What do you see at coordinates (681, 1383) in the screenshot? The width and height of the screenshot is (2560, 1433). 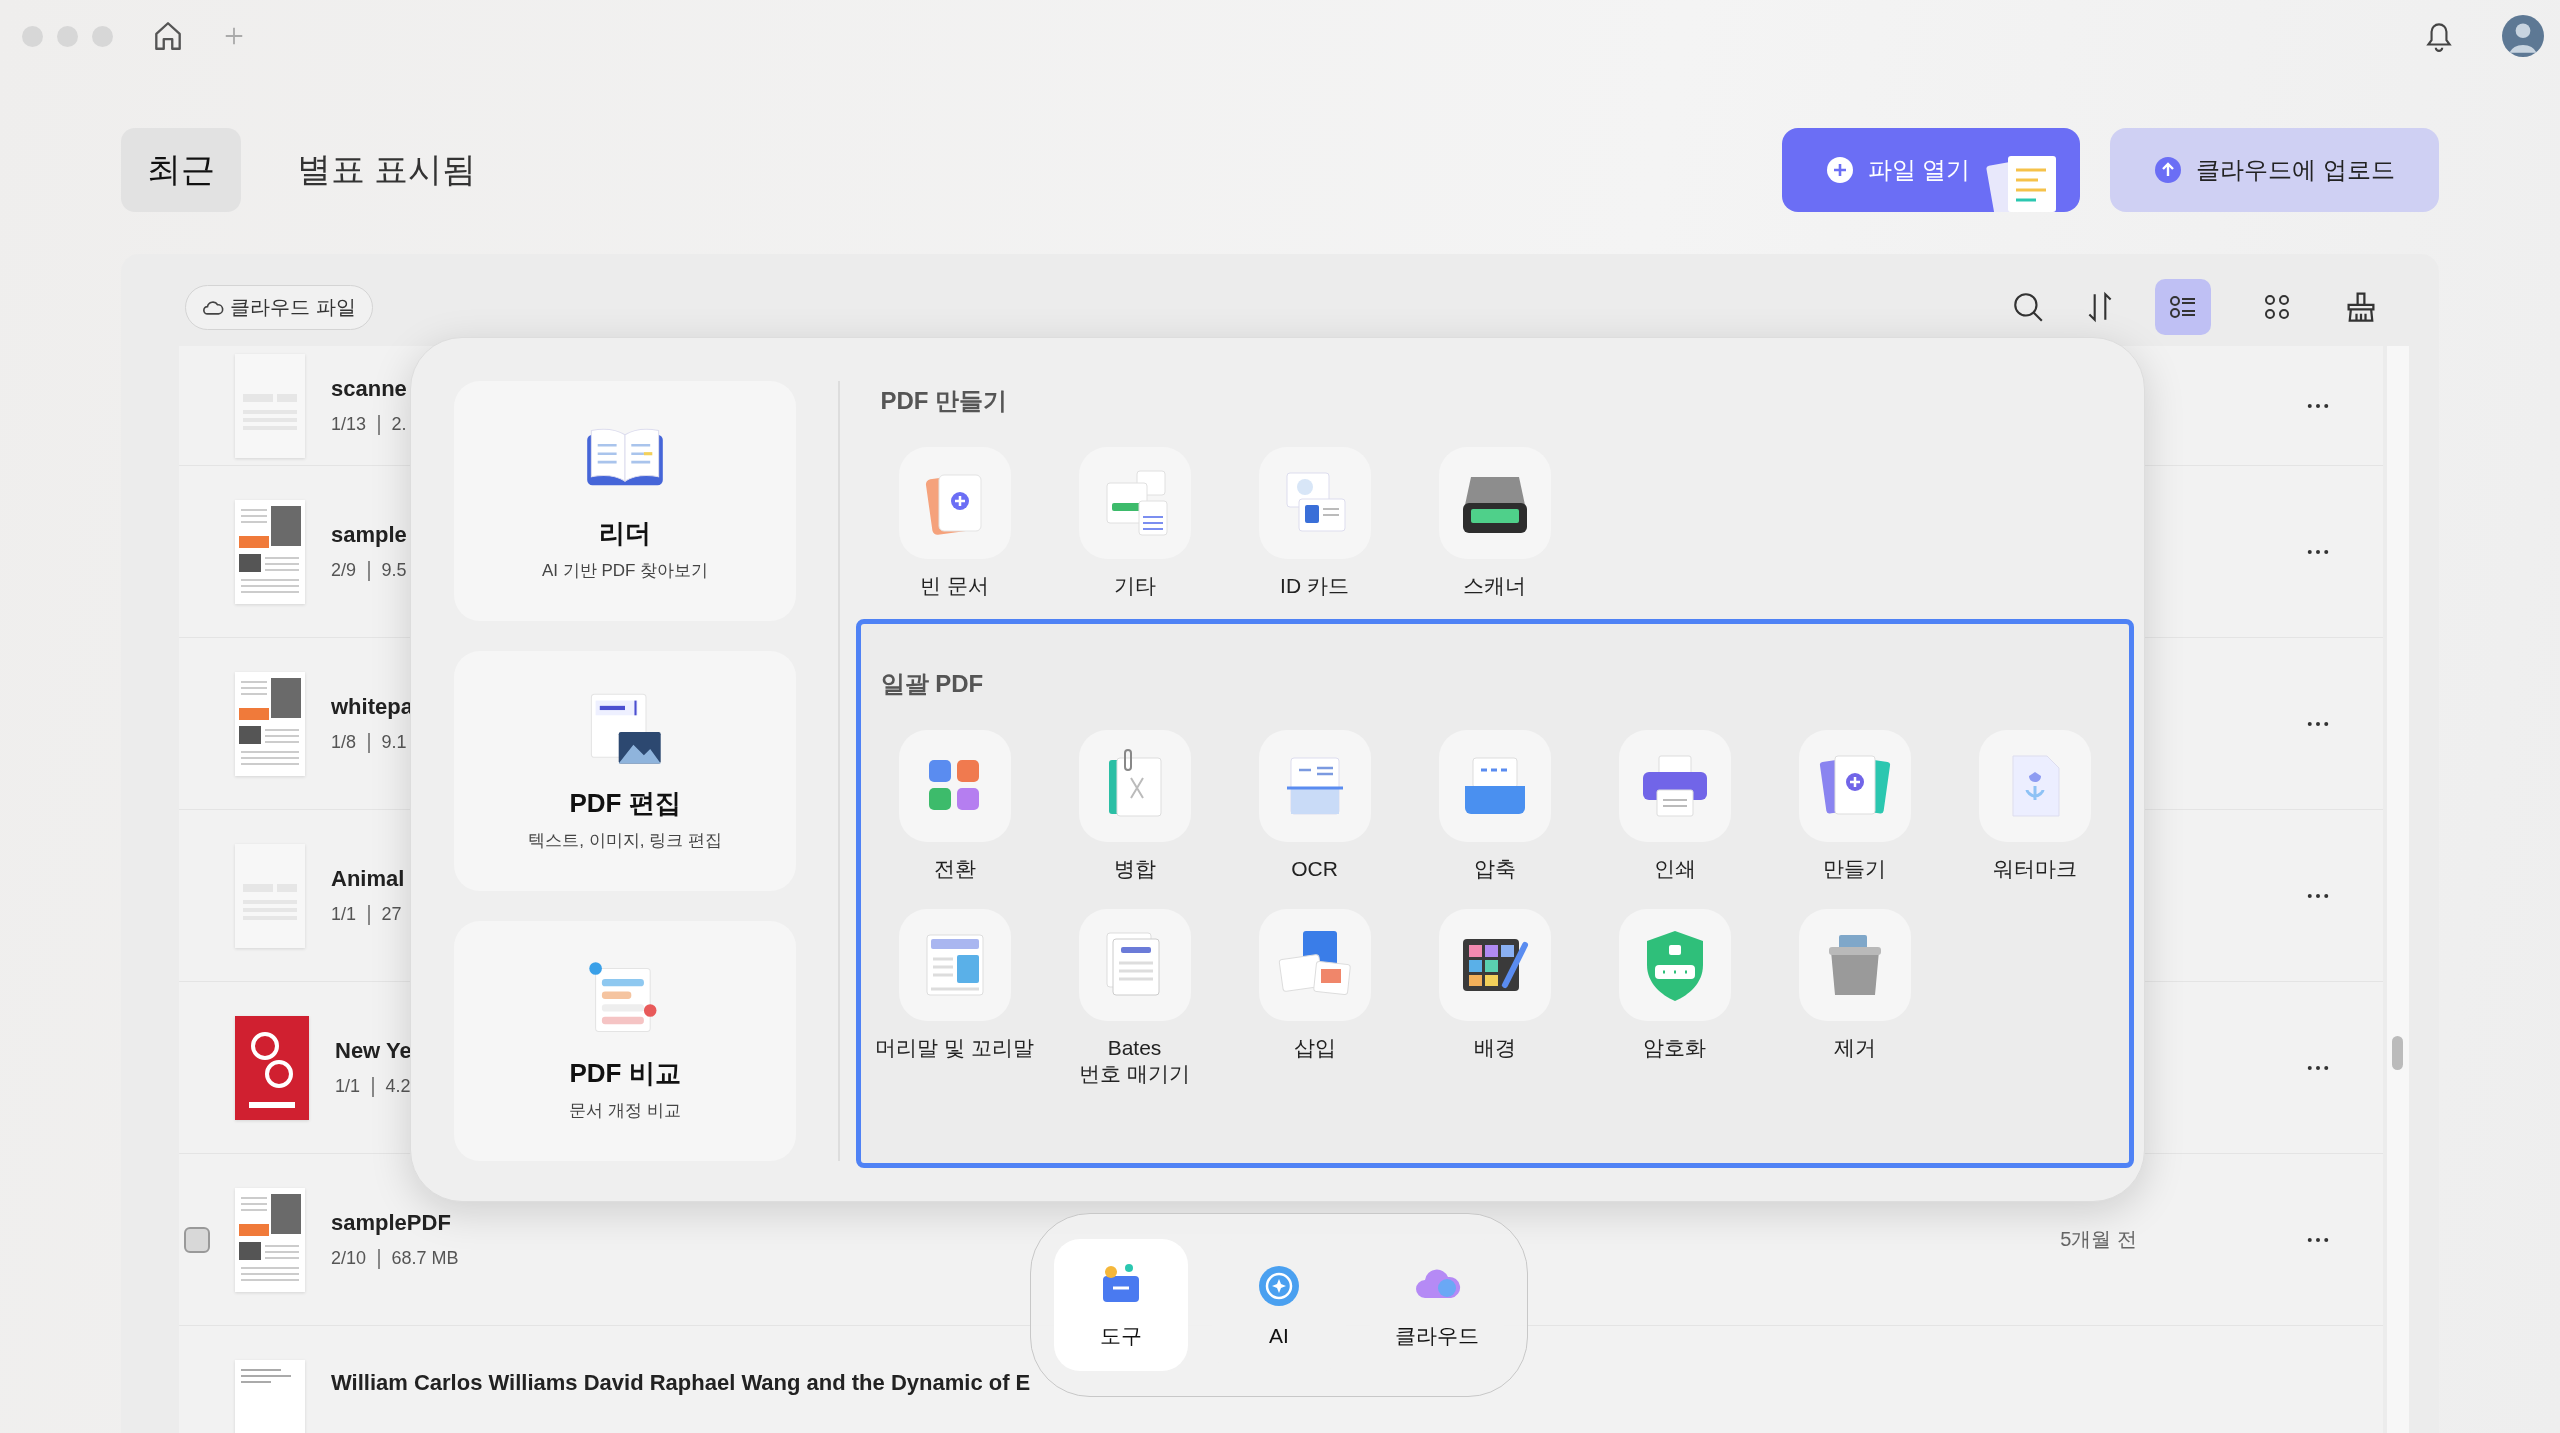 I see `file-name: William Carlos Williams David Raphael Wang and the Dynamic of E` at bounding box center [681, 1383].